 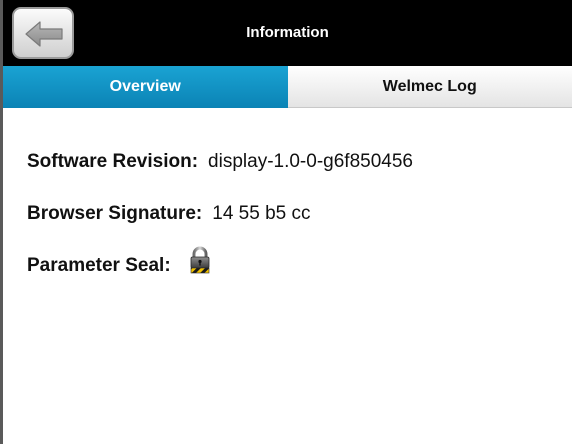 I want to click on browser-signature-row: Browser Signature: 14 55 b5 cc, so click(x=299, y=214).